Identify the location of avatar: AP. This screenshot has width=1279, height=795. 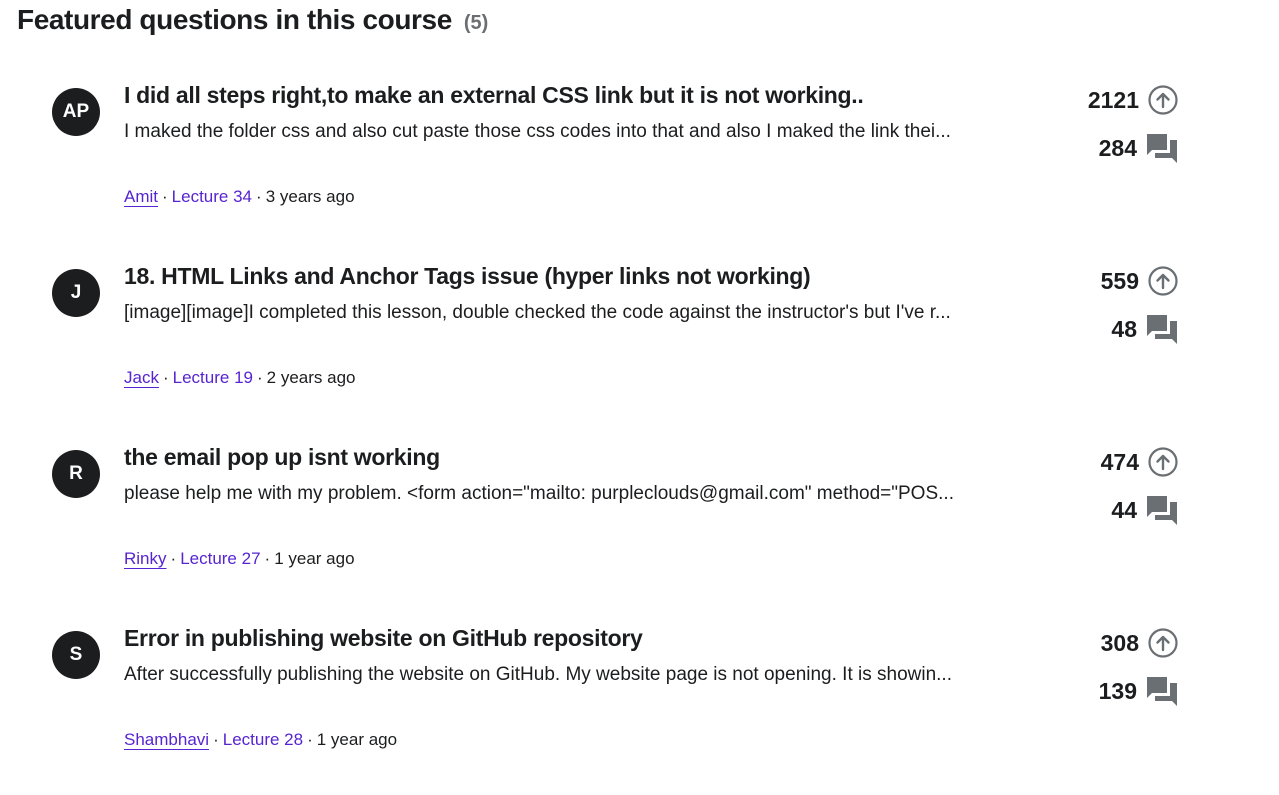
(76, 112).